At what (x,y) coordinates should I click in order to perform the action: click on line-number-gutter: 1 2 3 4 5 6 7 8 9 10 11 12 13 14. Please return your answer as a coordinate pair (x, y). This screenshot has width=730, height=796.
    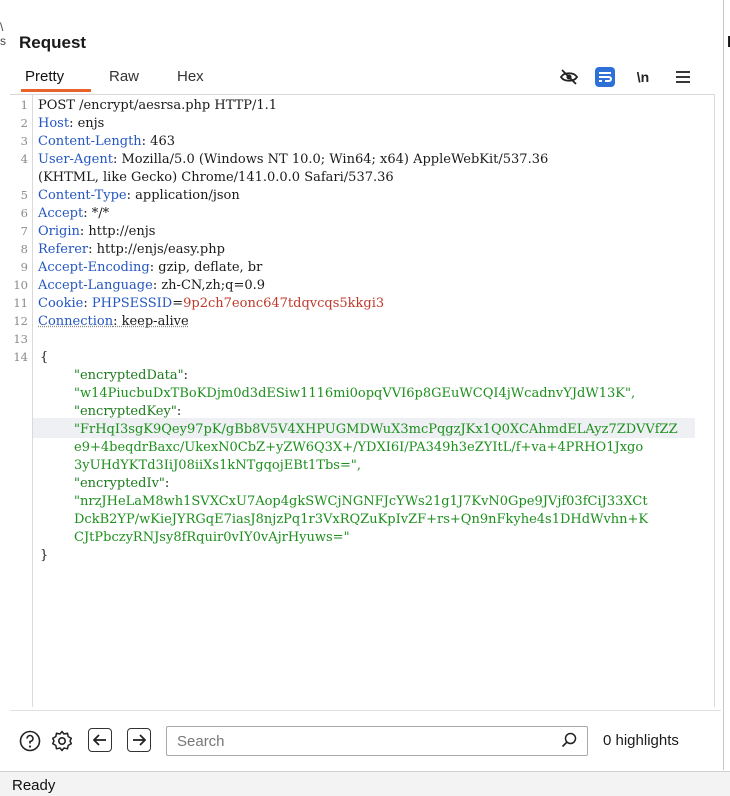
    Looking at the image, I should click on (21, 401).